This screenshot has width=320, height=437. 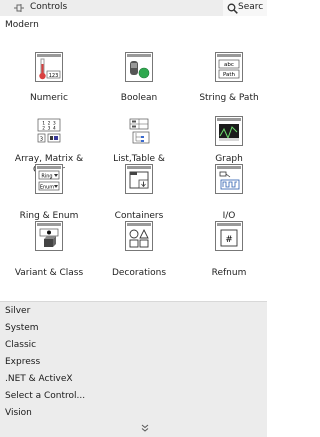 I want to click on palette-label: Decorations, so click(x=139, y=273).